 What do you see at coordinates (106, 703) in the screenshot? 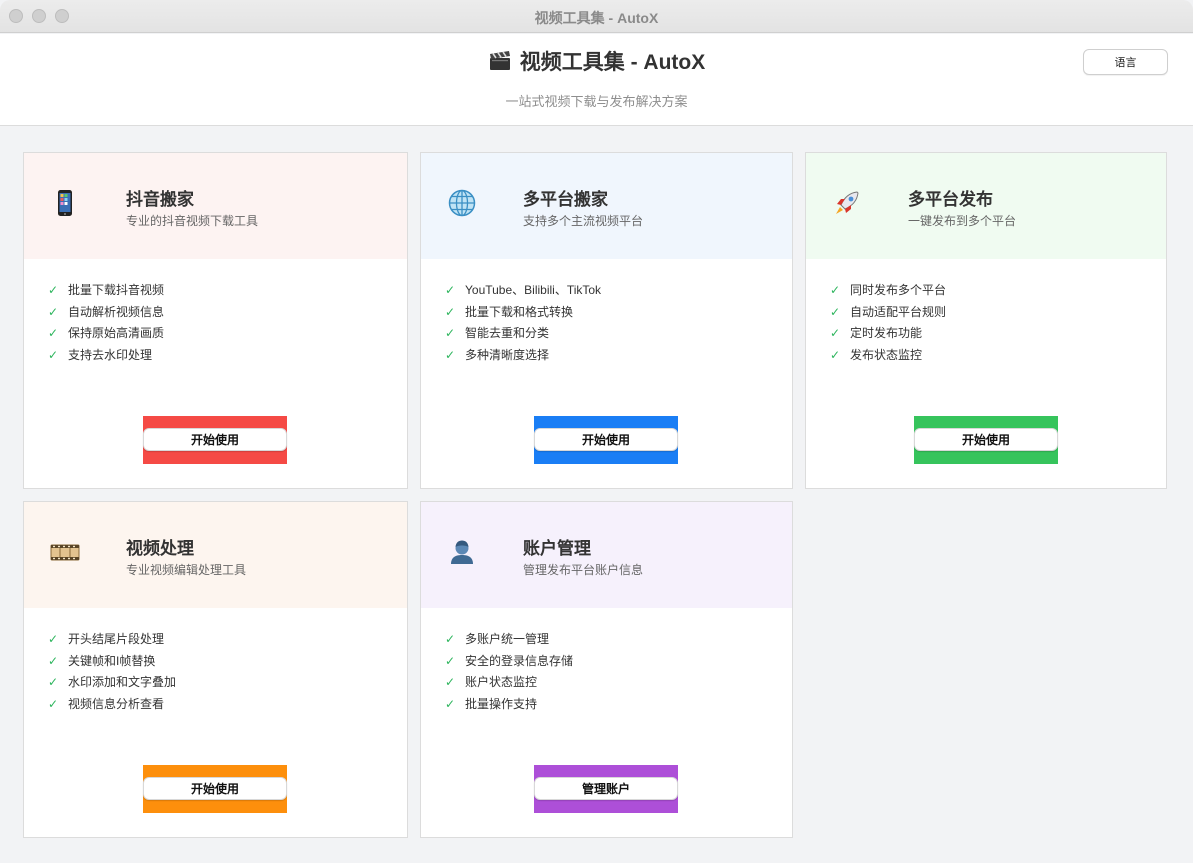
I see `list-item: ✓ 视频信息分析查看` at bounding box center [106, 703].